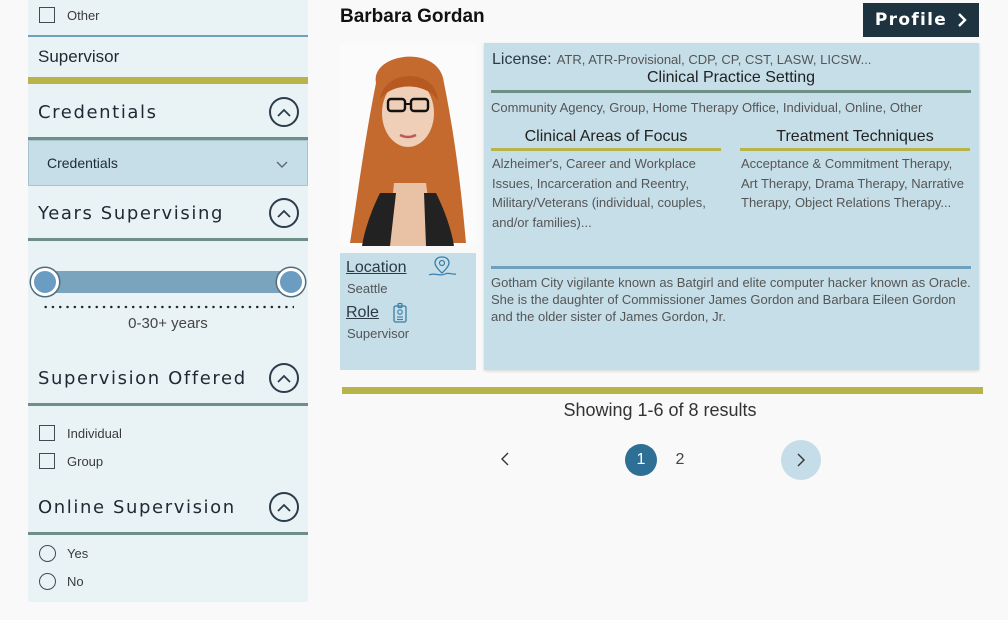 This screenshot has height=620, width=1008. I want to click on no-radio, so click(47, 581).